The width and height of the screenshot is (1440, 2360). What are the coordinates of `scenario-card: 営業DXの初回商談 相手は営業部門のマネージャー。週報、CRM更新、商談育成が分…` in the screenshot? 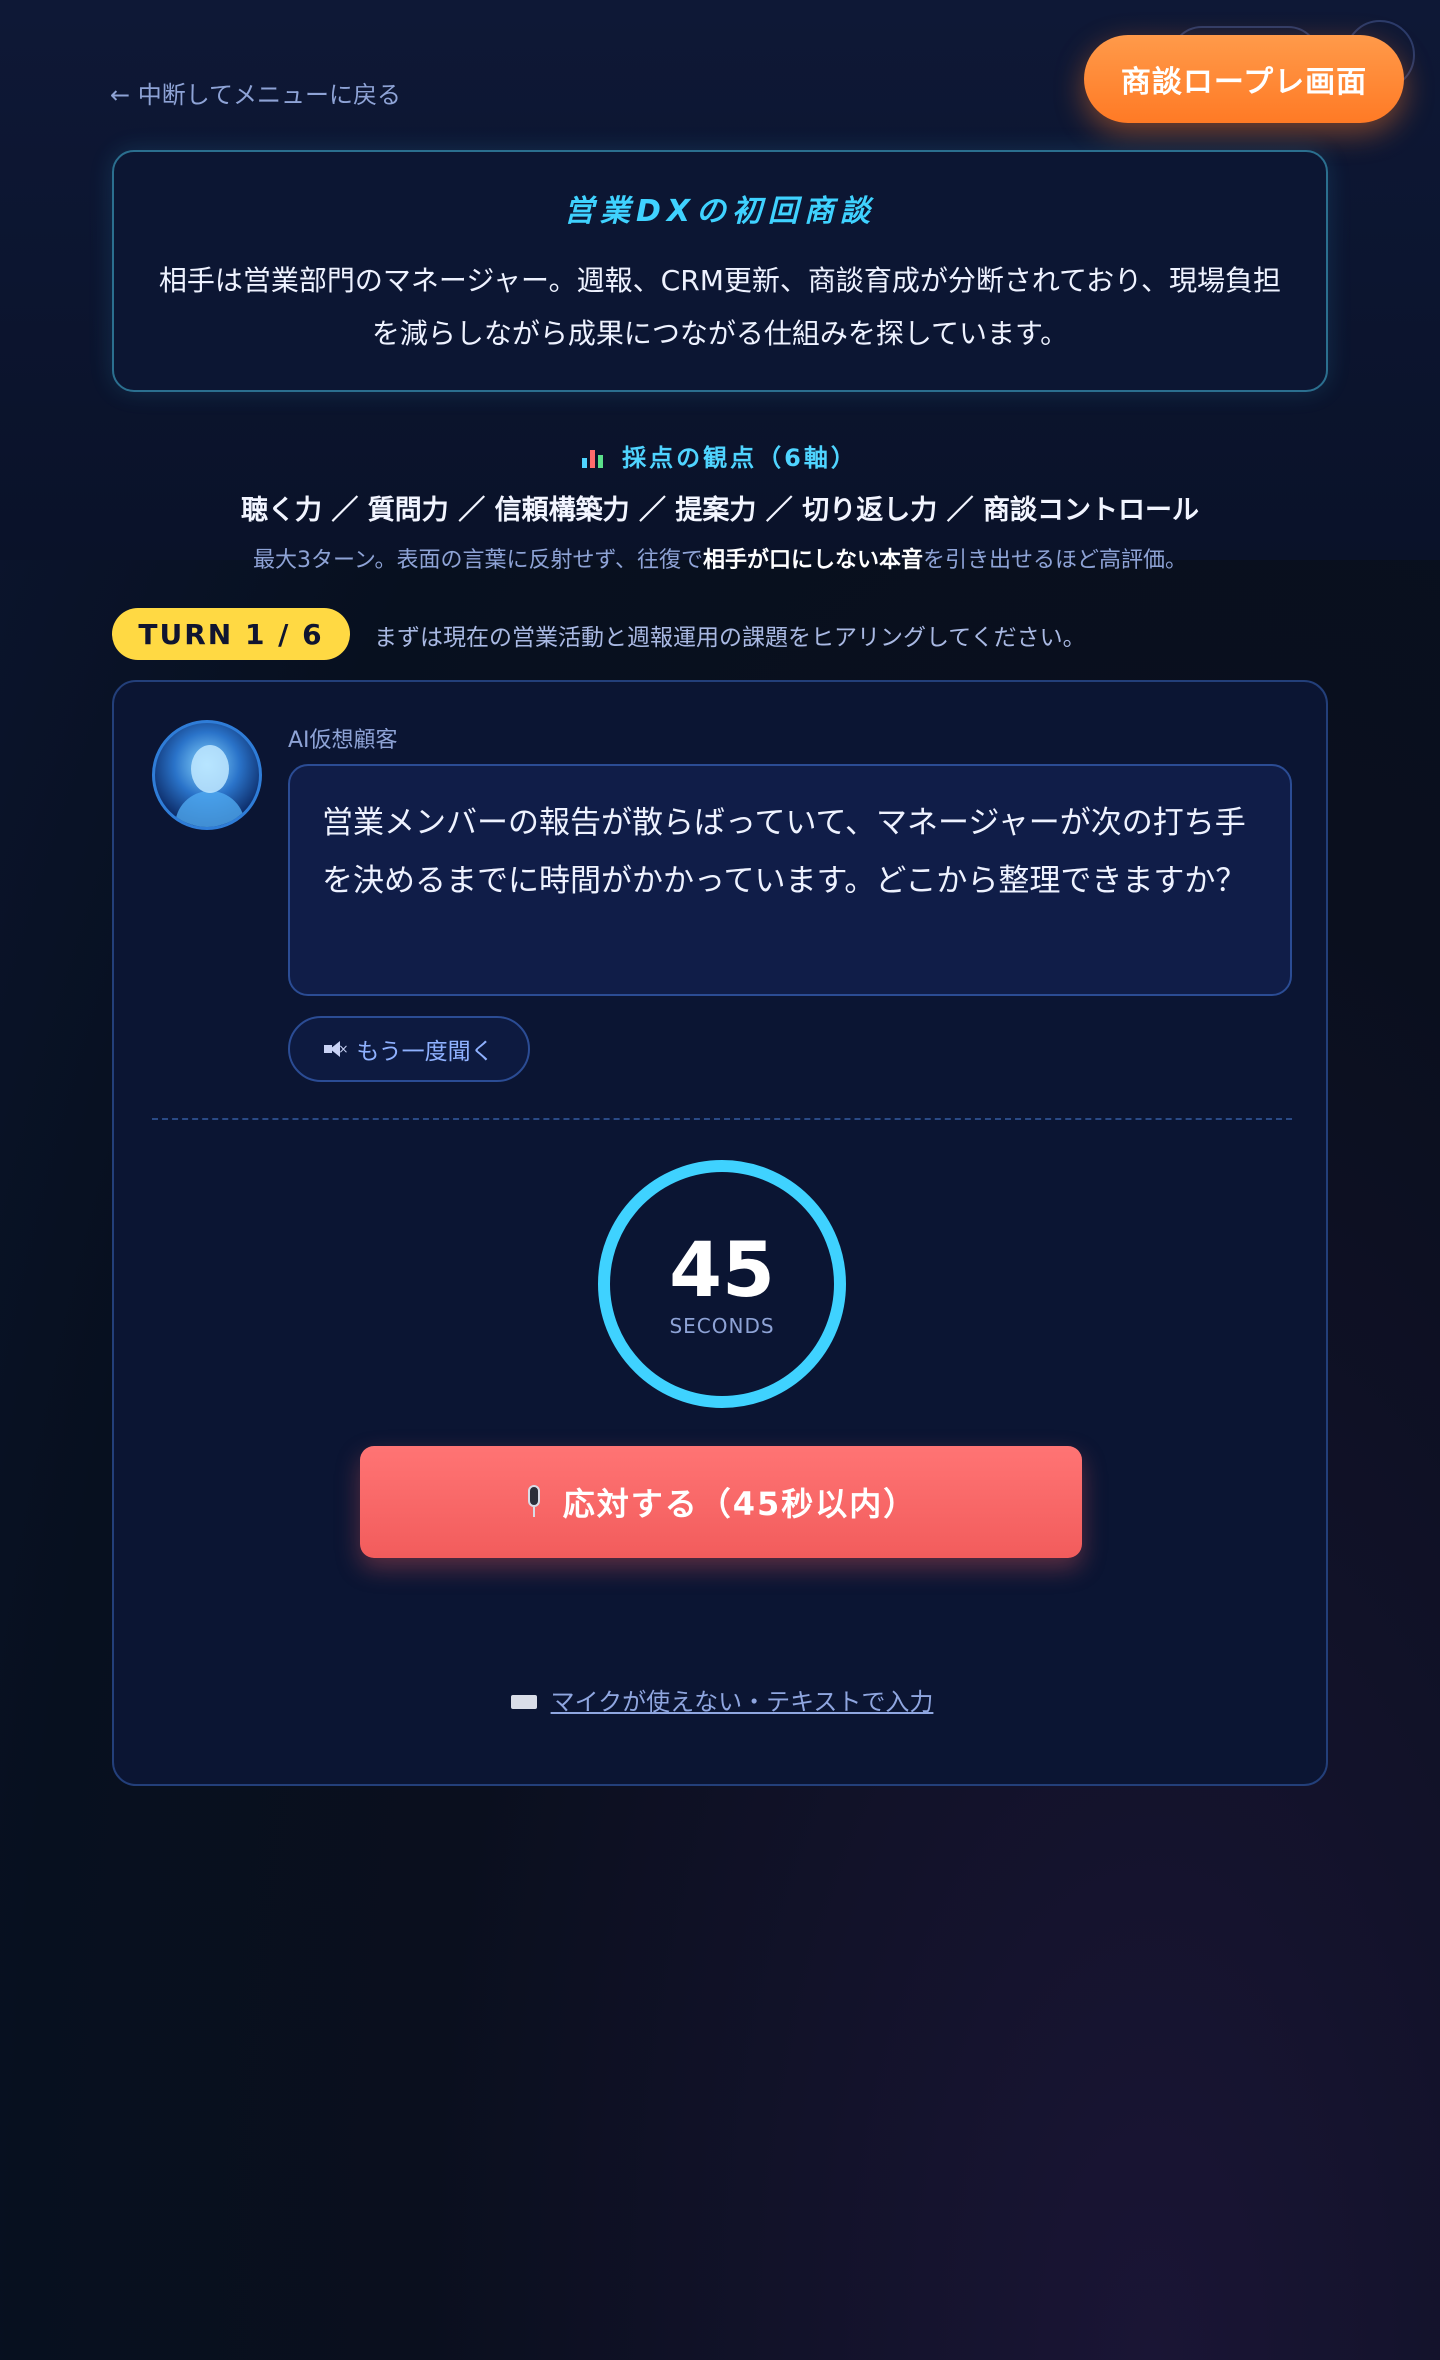 It's located at (720, 271).